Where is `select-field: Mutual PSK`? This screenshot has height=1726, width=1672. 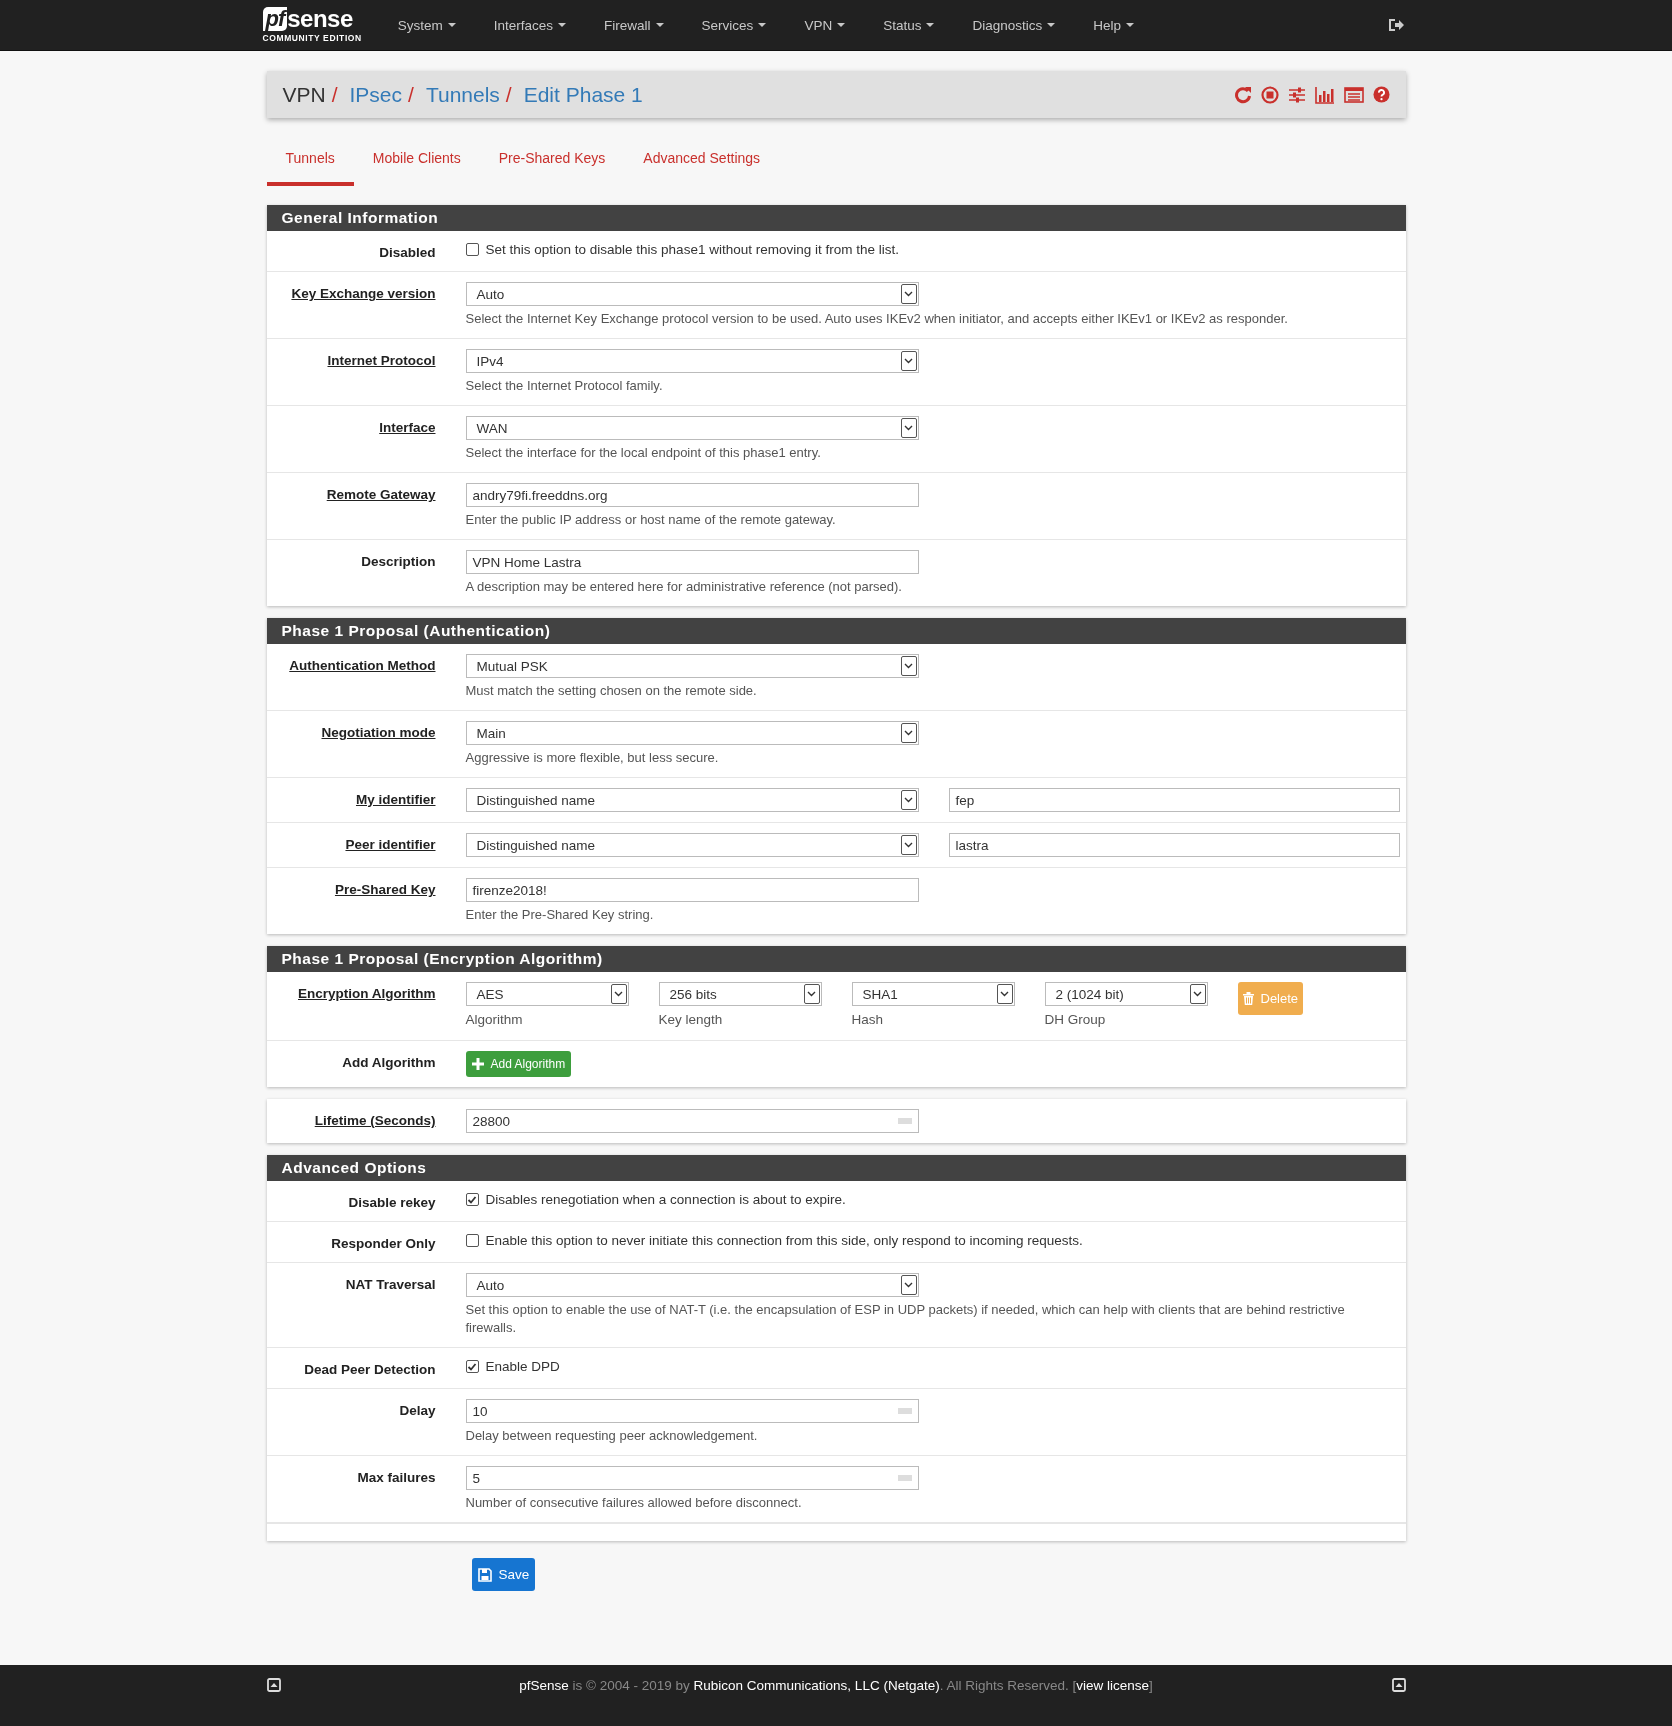
select-field: Mutual PSK is located at coordinates (692, 666).